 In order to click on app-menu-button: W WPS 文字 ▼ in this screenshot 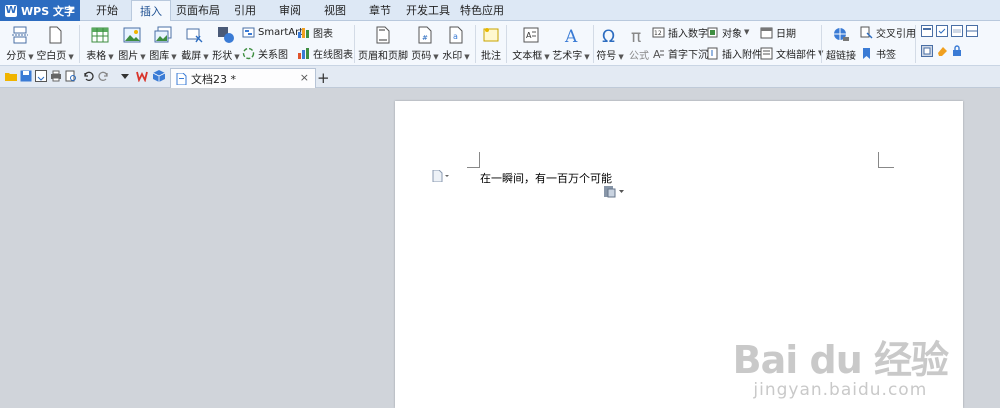, I will do `click(40, 10)`.